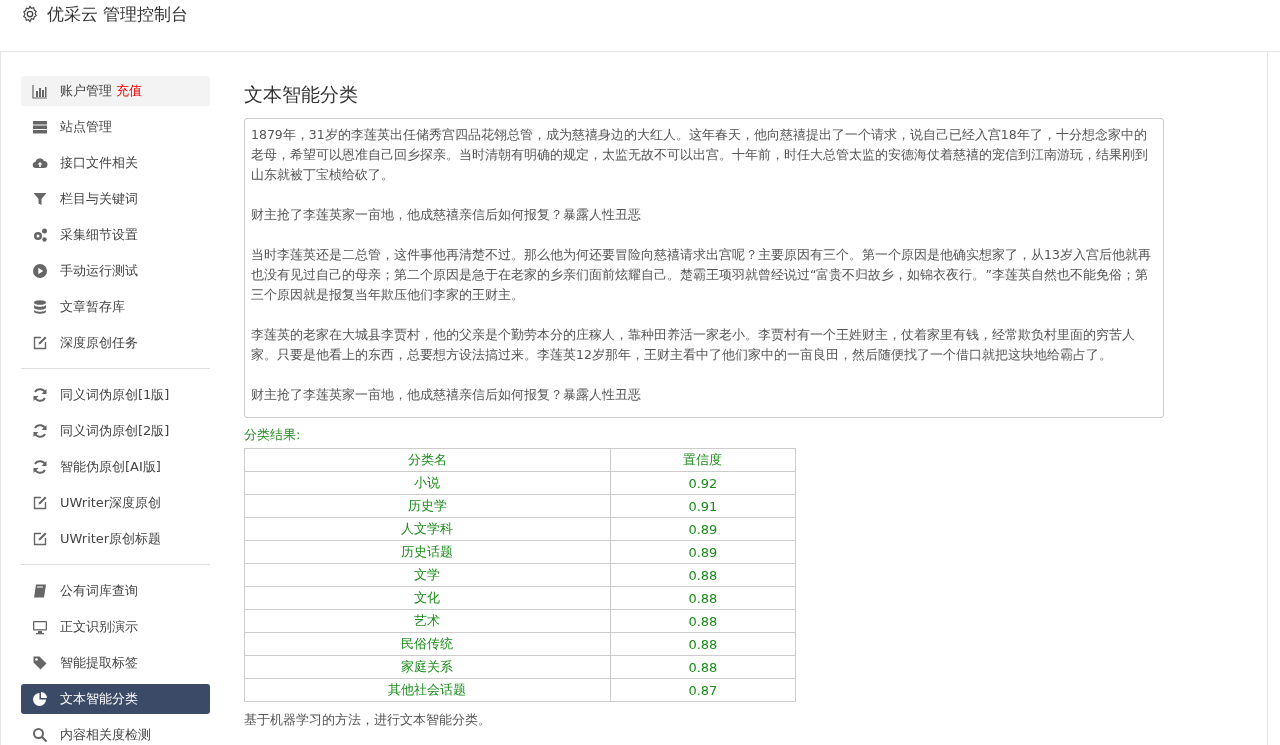 The image size is (1280, 745). What do you see at coordinates (40, 91) in the screenshot?
I see `bar-chart-icon` at bounding box center [40, 91].